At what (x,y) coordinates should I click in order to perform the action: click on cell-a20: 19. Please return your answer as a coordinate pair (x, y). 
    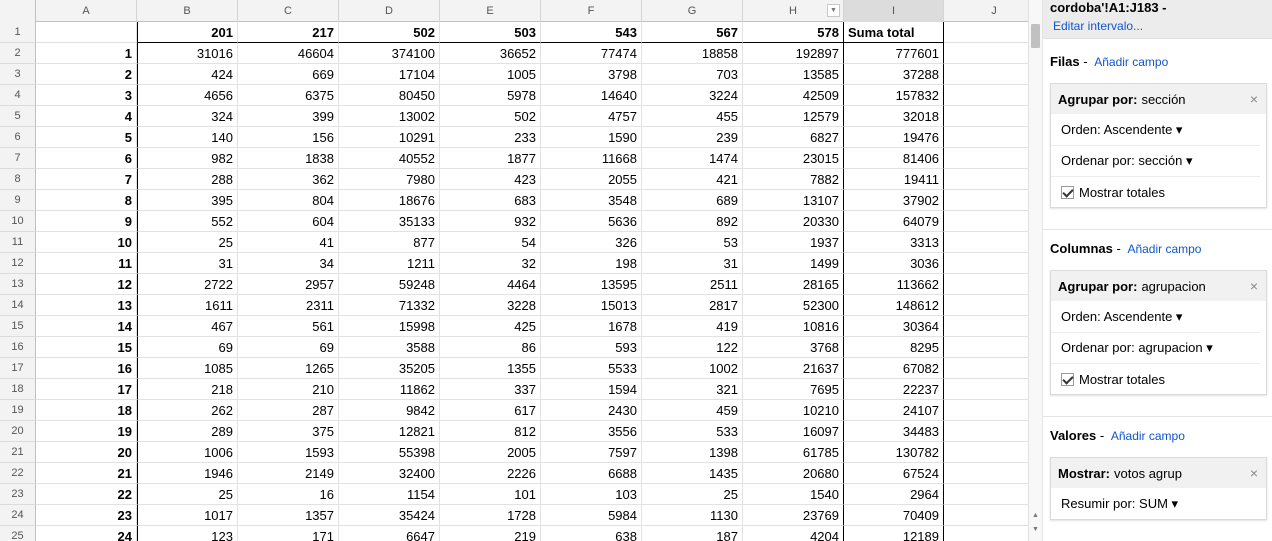
    Looking at the image, I should click on (86, 431).